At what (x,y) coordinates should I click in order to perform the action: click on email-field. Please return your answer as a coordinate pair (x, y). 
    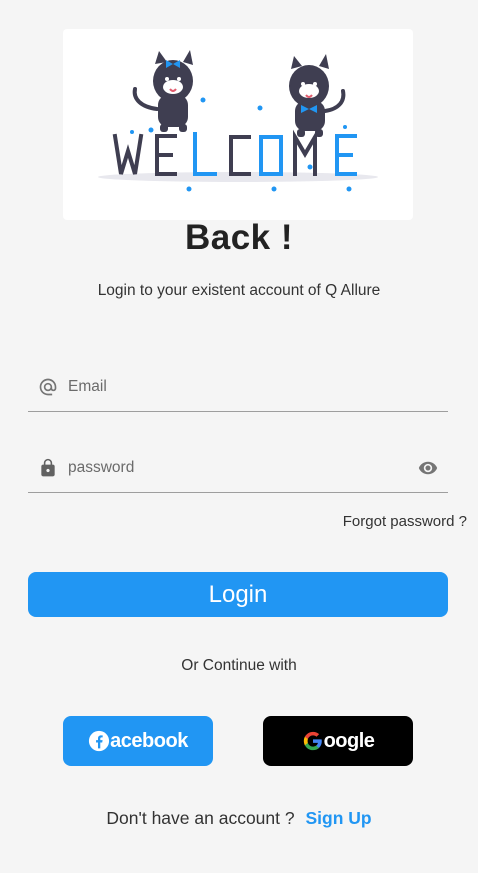
    Looking at the image, I should click on (238, 390).